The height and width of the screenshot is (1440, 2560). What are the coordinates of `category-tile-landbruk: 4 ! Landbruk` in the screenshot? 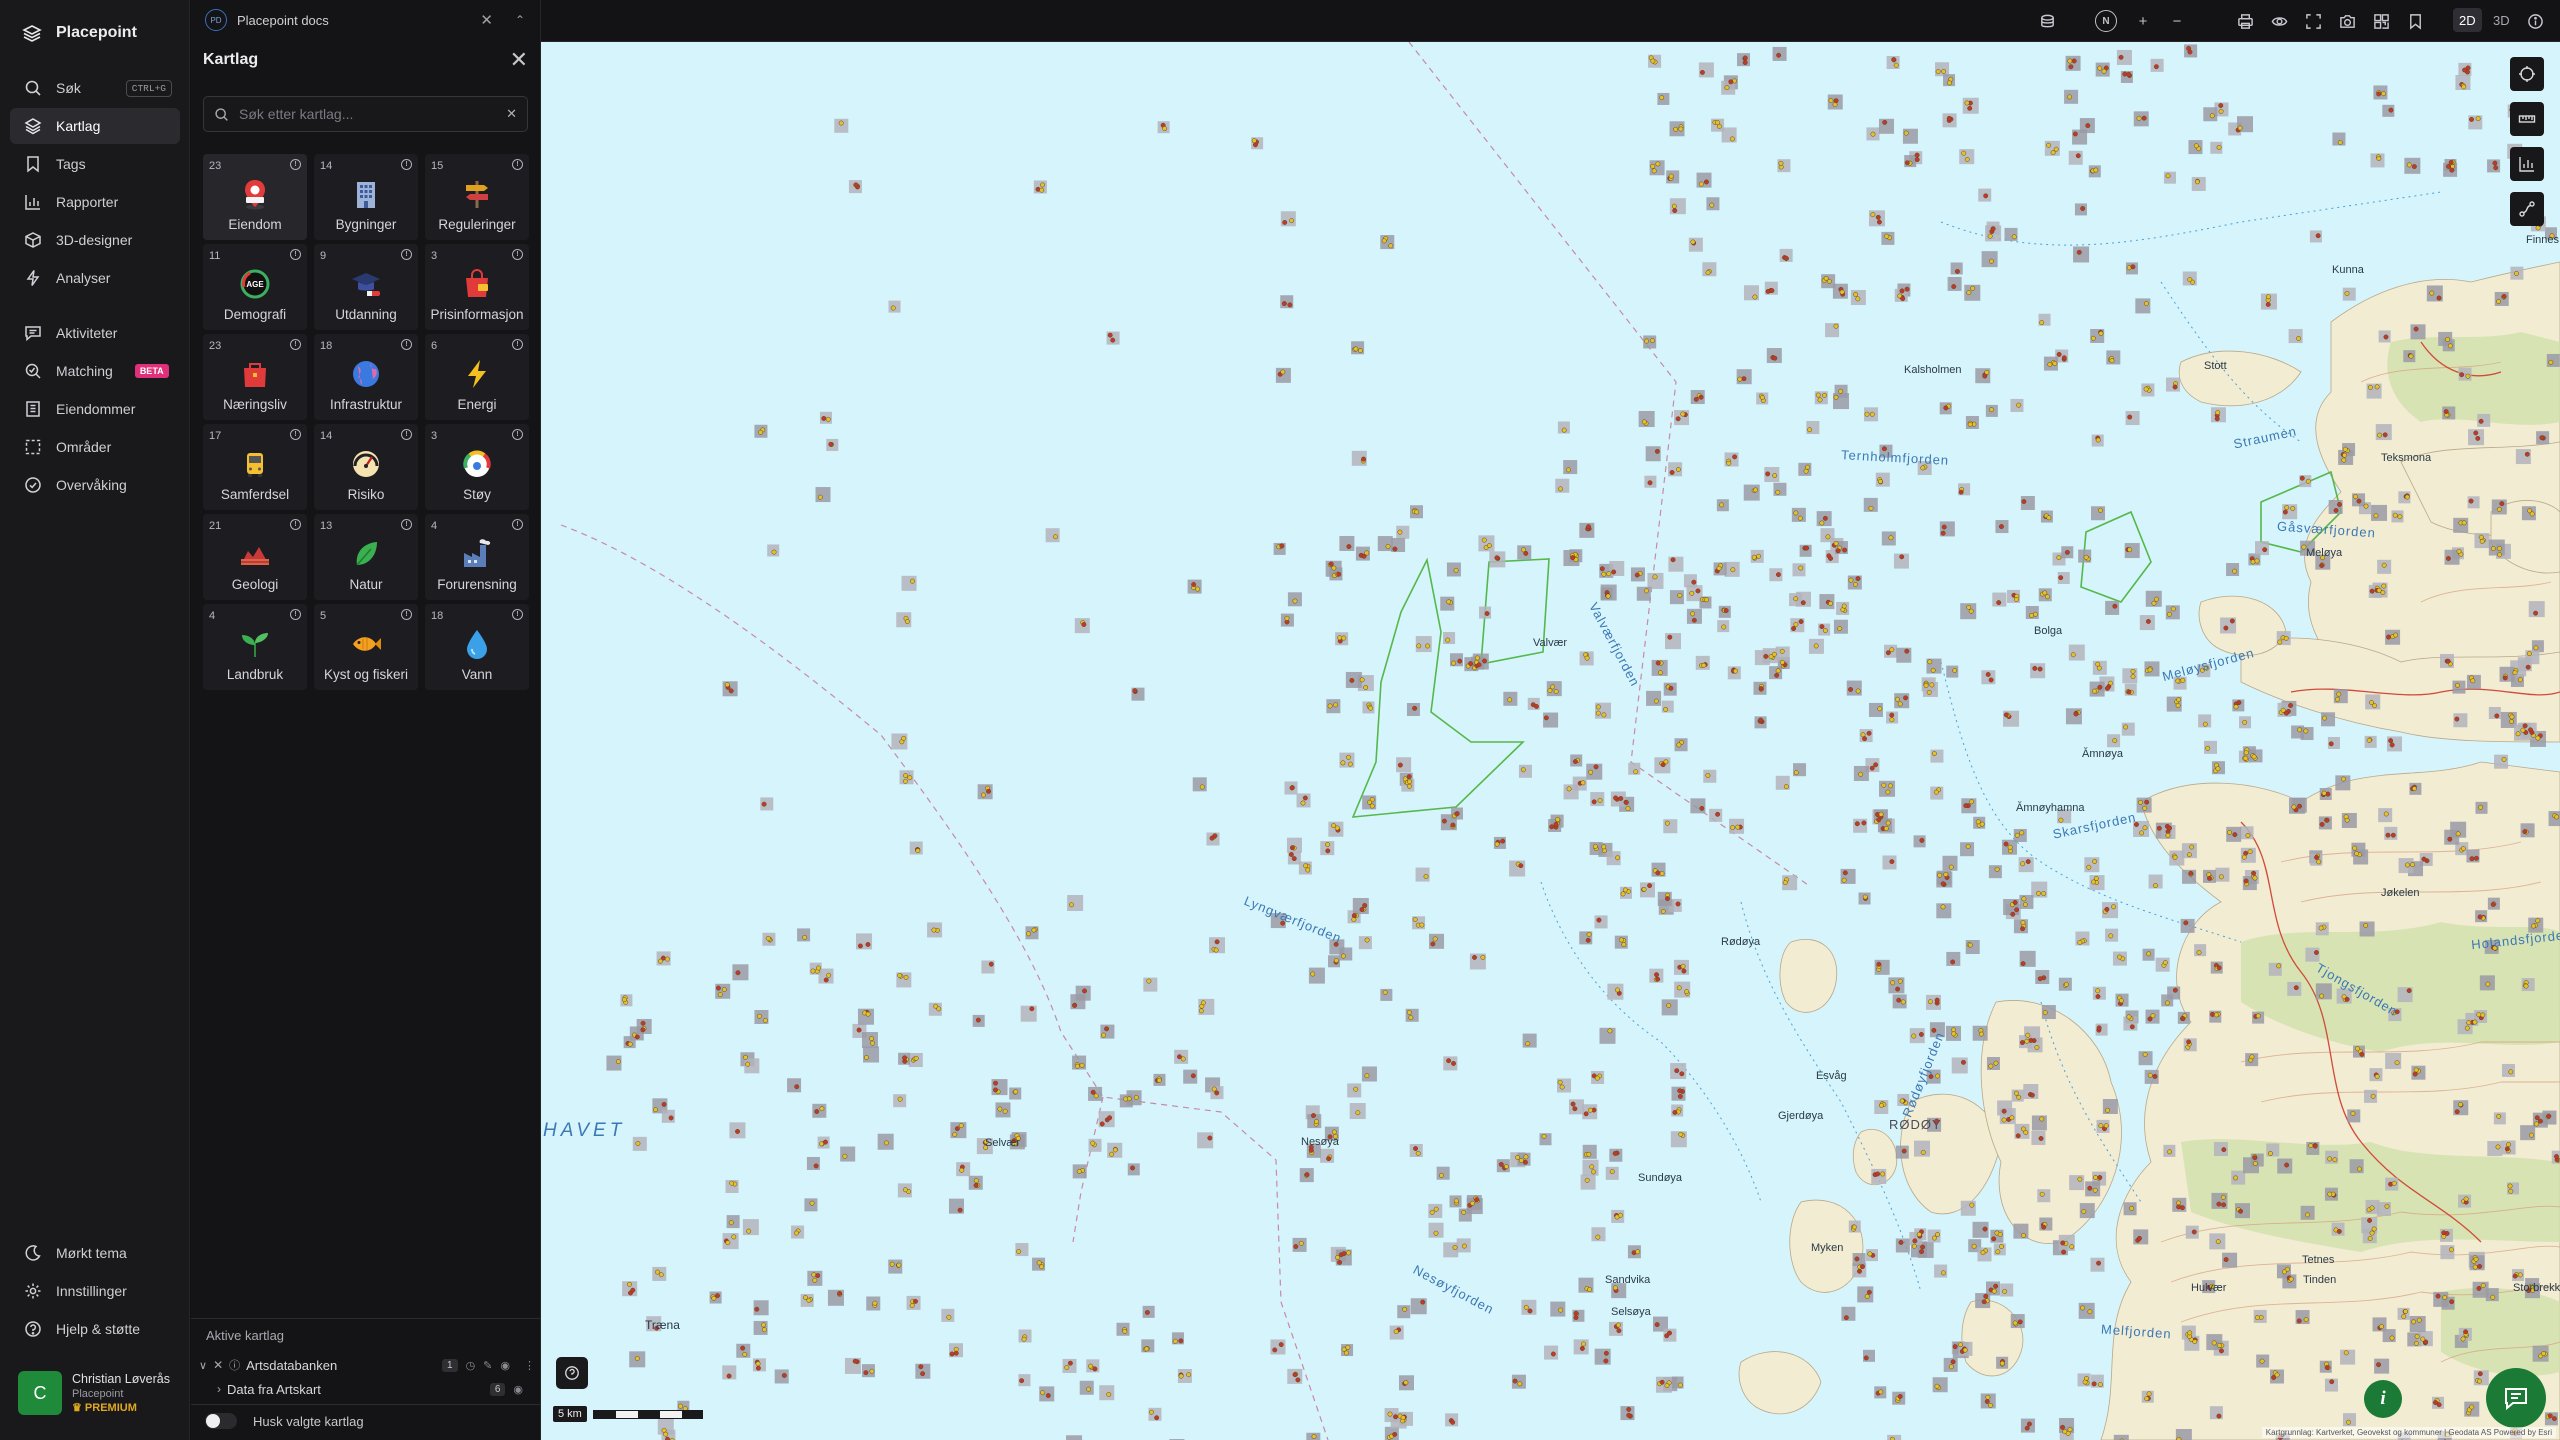 It's located at (255, 647).